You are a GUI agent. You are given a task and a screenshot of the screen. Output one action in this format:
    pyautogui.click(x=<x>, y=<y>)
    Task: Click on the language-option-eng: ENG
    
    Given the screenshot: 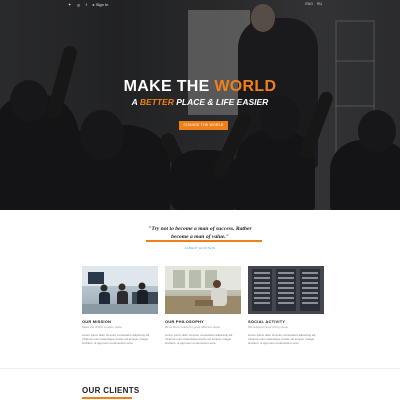 What is the action you would take?
    pyautogui.click(x=309, y=4)
    